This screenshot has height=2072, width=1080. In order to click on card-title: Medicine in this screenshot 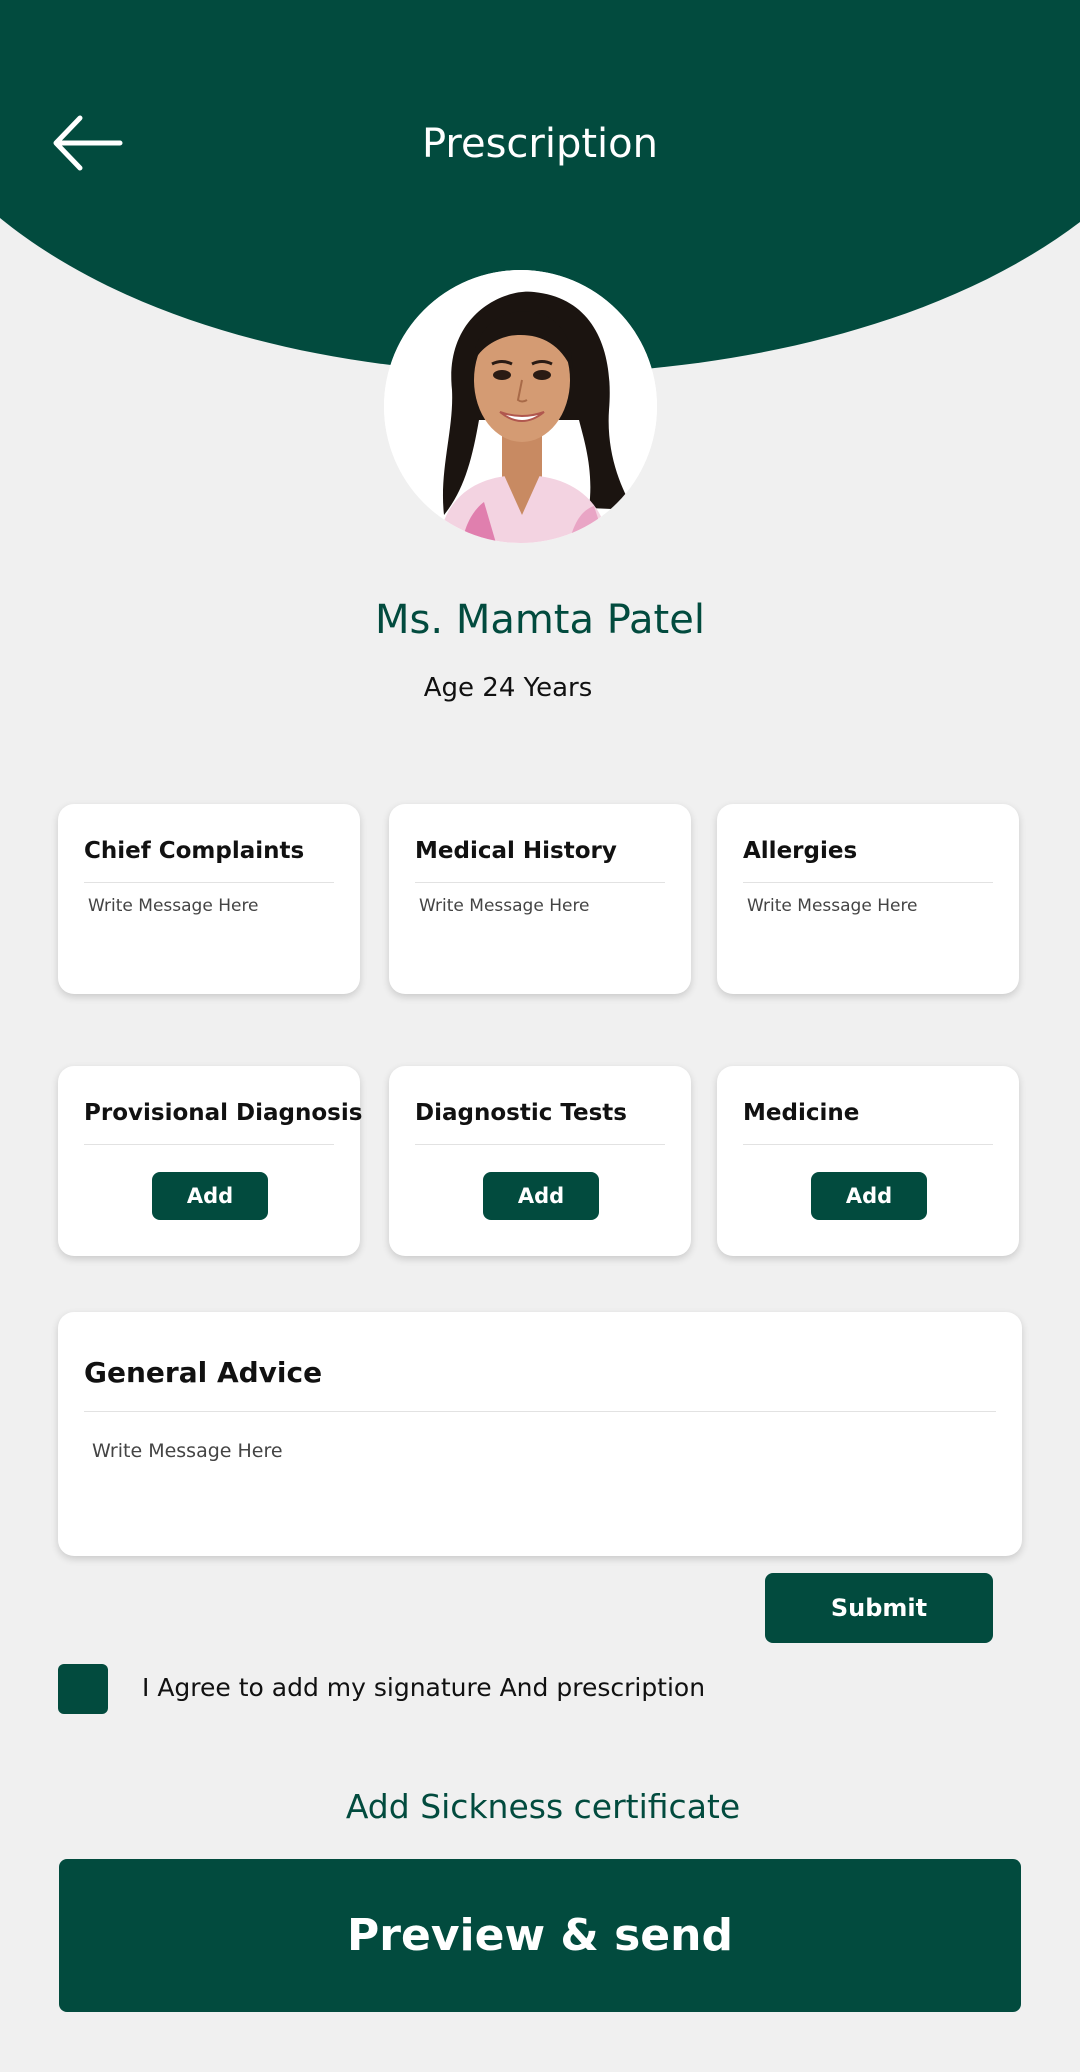, I will do `click(801, 1113)`.